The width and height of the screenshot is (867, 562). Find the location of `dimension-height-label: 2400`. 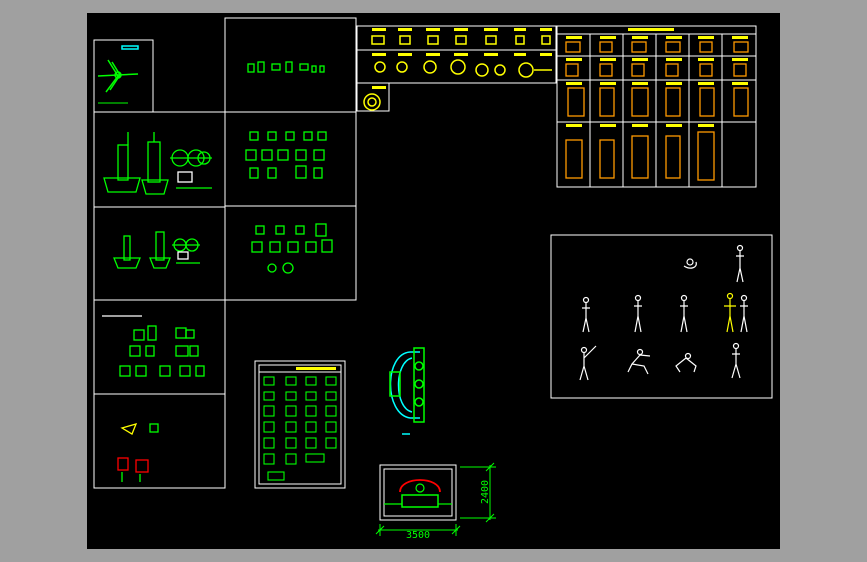

dimension-height-label: 2400 is located at coordinates (485, 492).